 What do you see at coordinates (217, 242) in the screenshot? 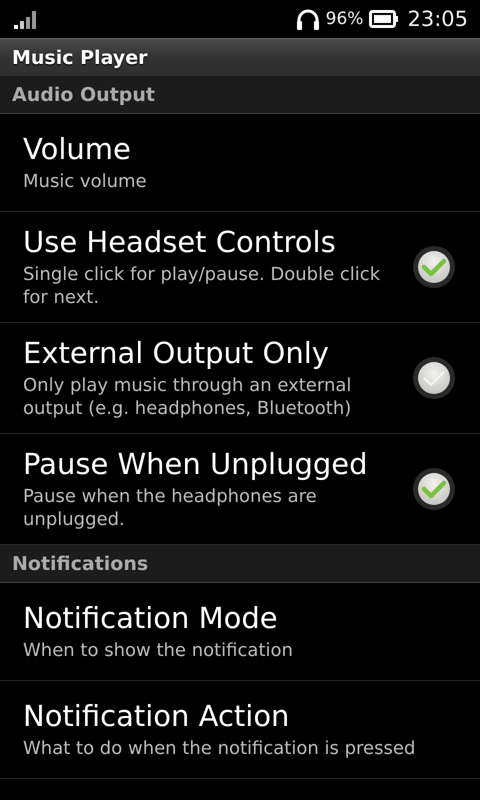
I see `preference-title: Use Headset Controls` at bounding box center [217, 242].